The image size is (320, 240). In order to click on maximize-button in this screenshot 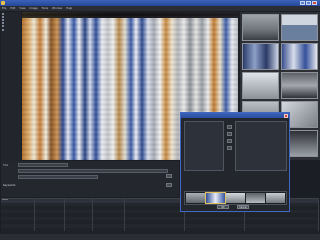, I will do `click(308, 3)`.